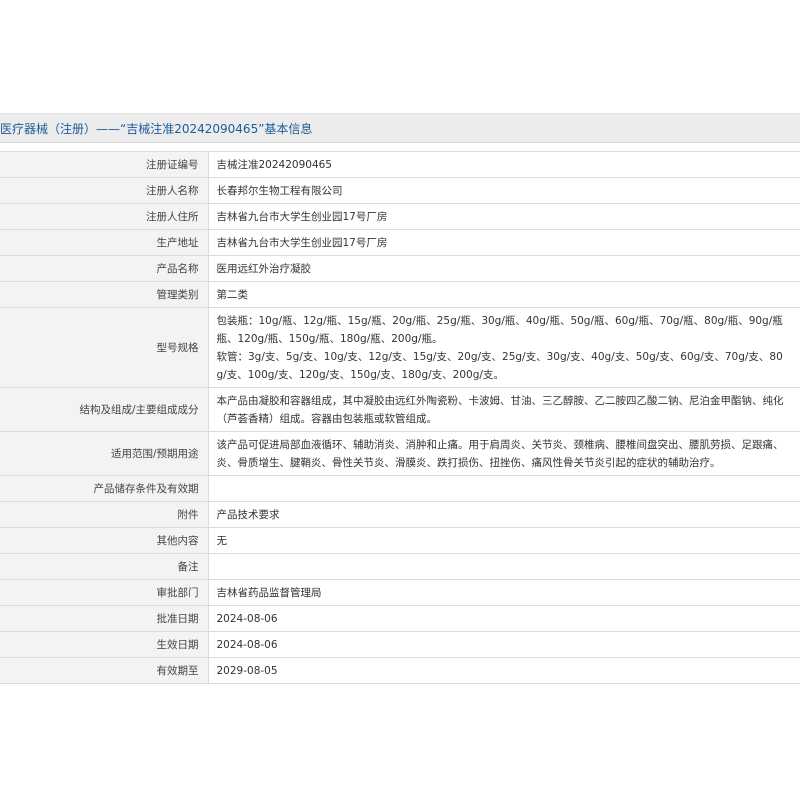 This screenshot has width=800, height=800. What do you see at coordinates (104, 488) in the screenshot?
I see `row-label-storage-conditions: 产品储存条件及有效期` at bounding box center [104, 488].